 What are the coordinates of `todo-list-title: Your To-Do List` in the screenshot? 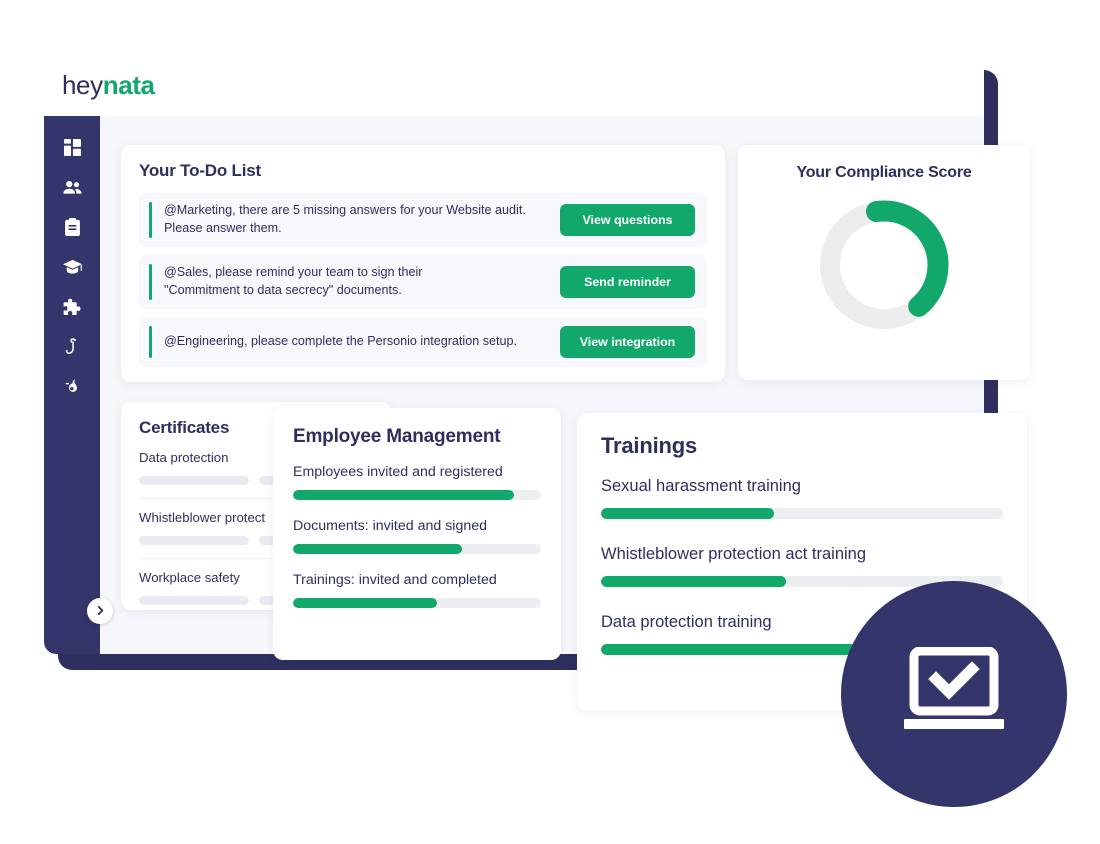 It's located at (200, 170).